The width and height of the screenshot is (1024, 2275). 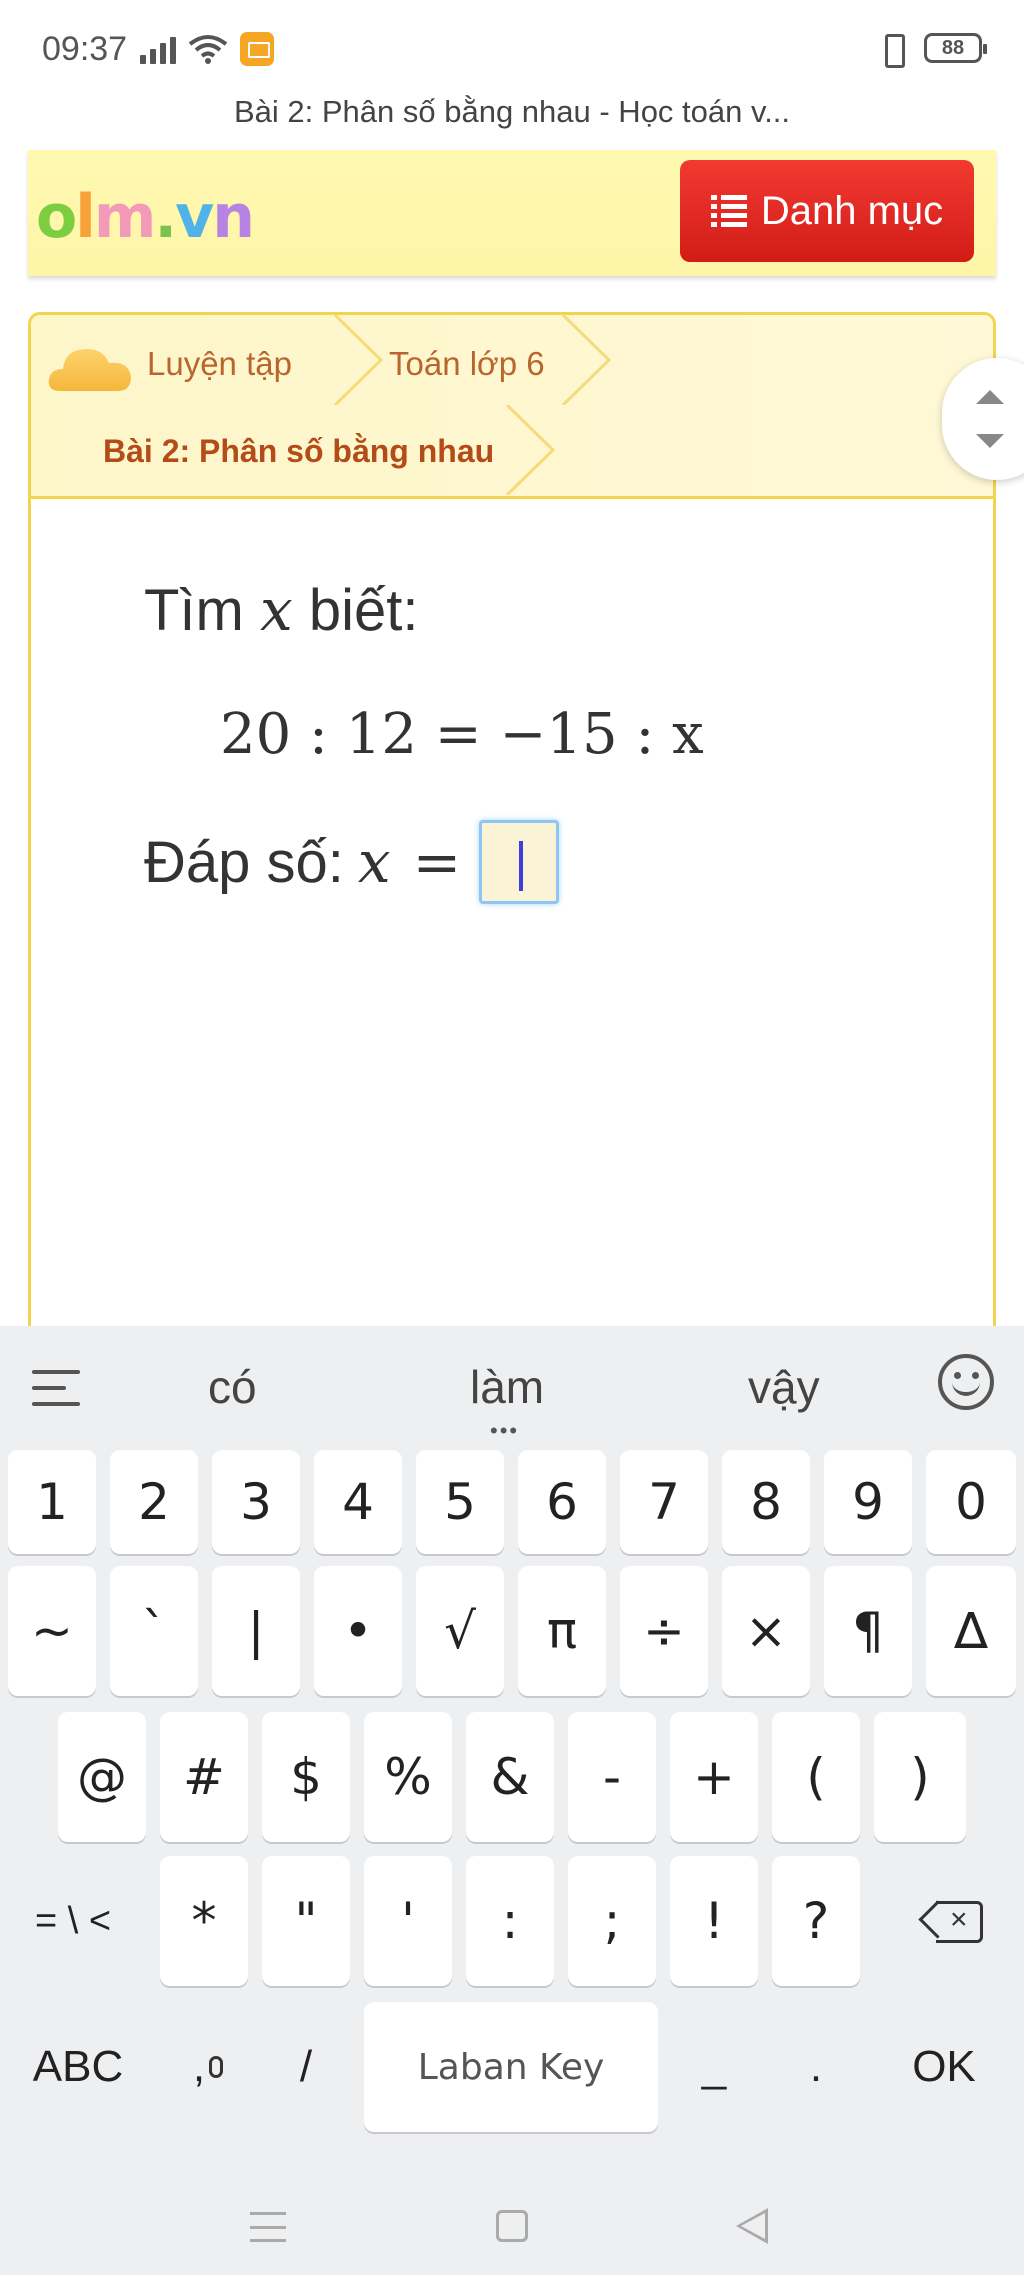 I want to click on suggestion-2: làm, so click(x=507, y=1387).